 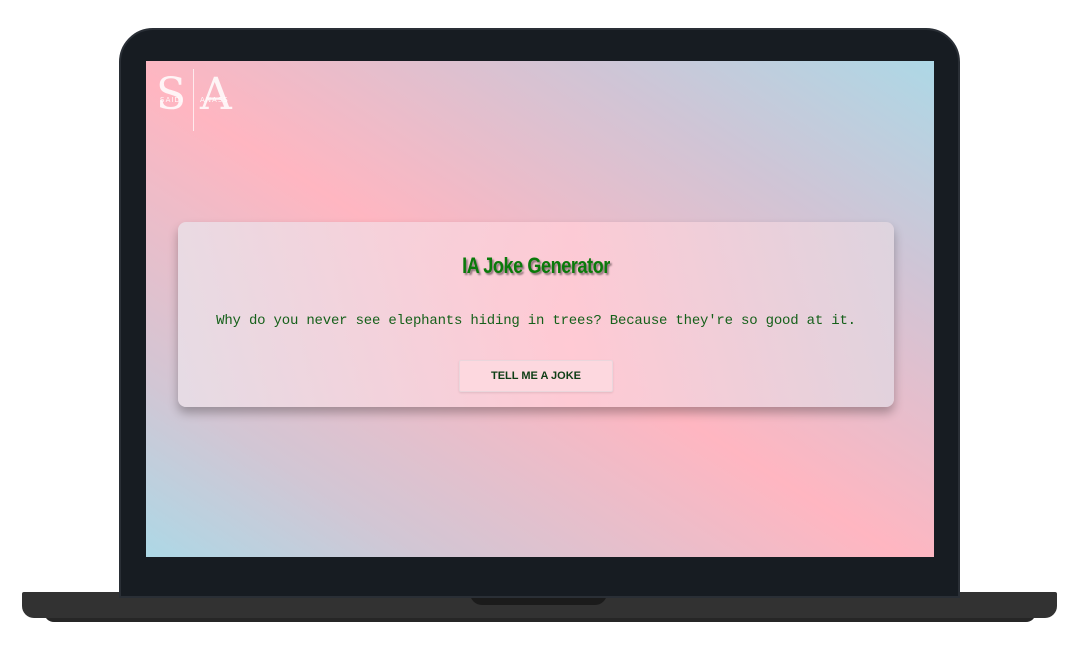 What do you see at coordinates (536, 376) in the screenshot?
I see `tell-joke-button: TELL ME A JOKE` at bounding box center [536, 376].